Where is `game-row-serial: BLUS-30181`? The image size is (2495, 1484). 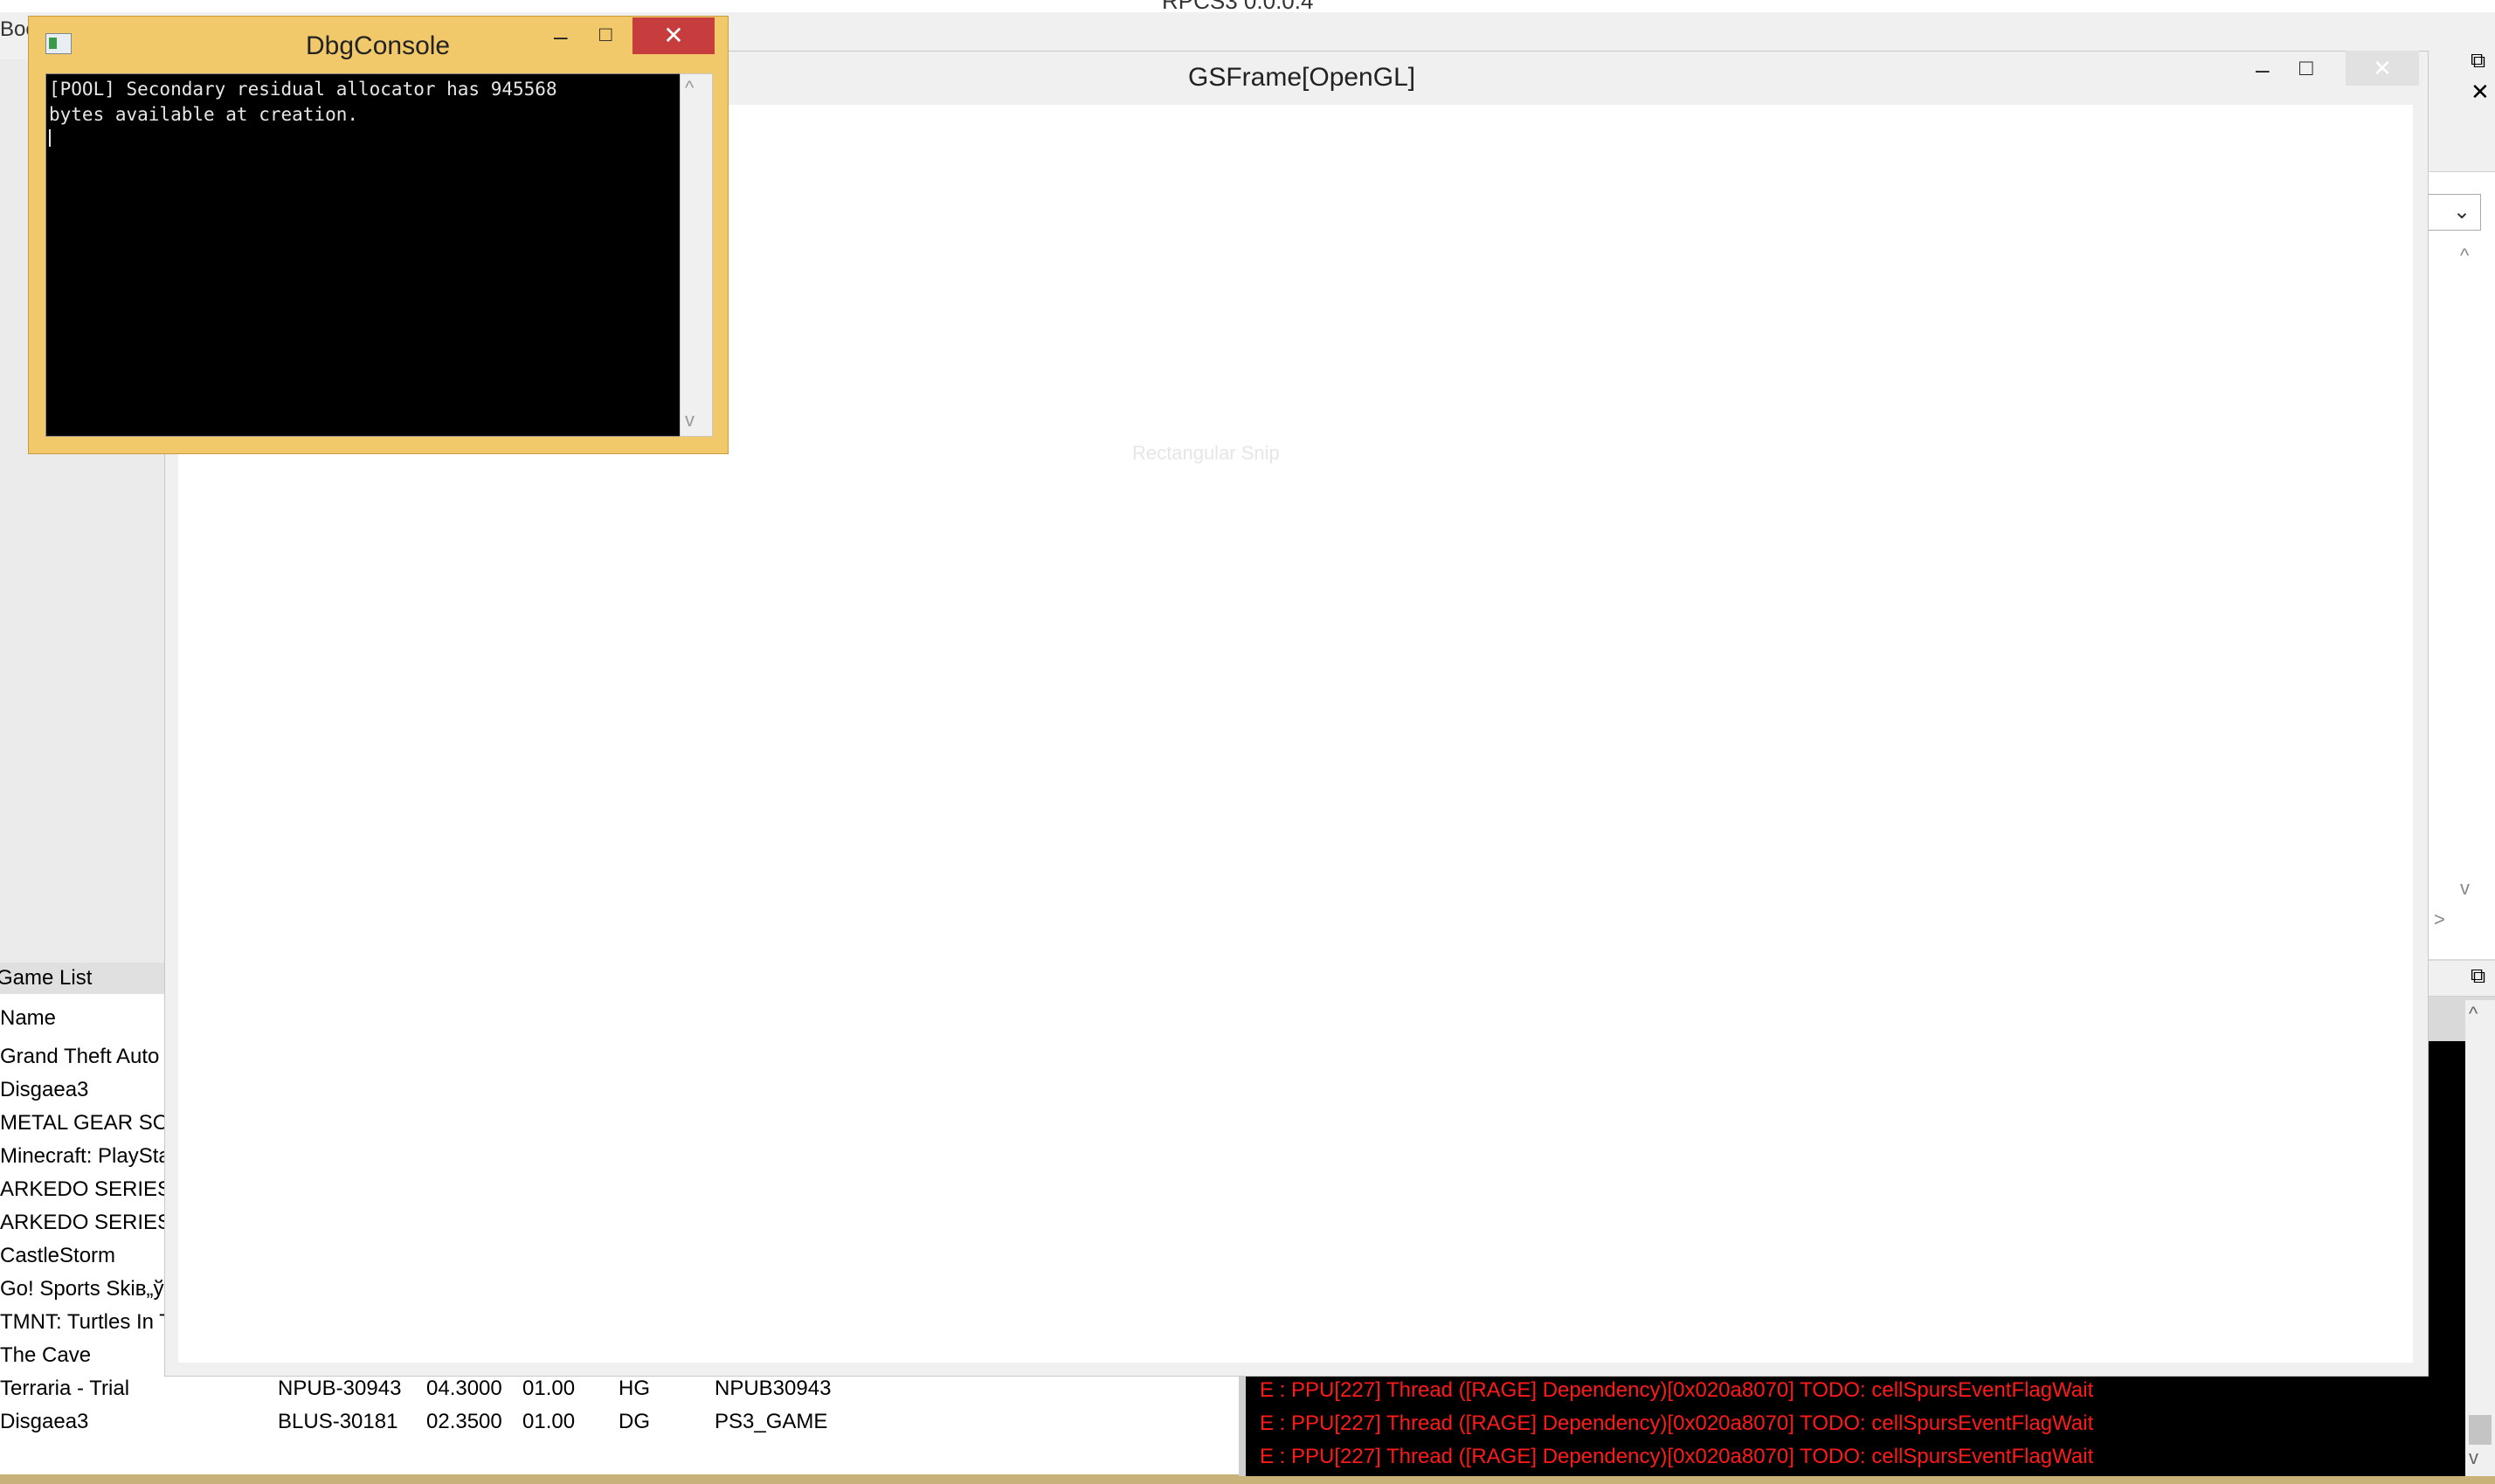
game-row-serial: BLUS-30181 is located at coordinates (338, 1421).